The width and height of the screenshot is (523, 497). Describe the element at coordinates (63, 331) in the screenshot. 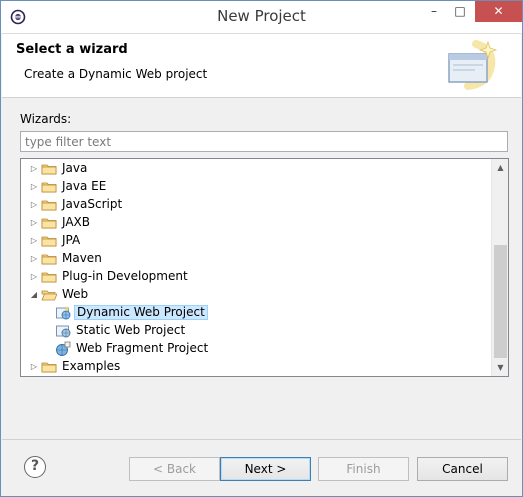

I see `static-web-project-icon` at that location.